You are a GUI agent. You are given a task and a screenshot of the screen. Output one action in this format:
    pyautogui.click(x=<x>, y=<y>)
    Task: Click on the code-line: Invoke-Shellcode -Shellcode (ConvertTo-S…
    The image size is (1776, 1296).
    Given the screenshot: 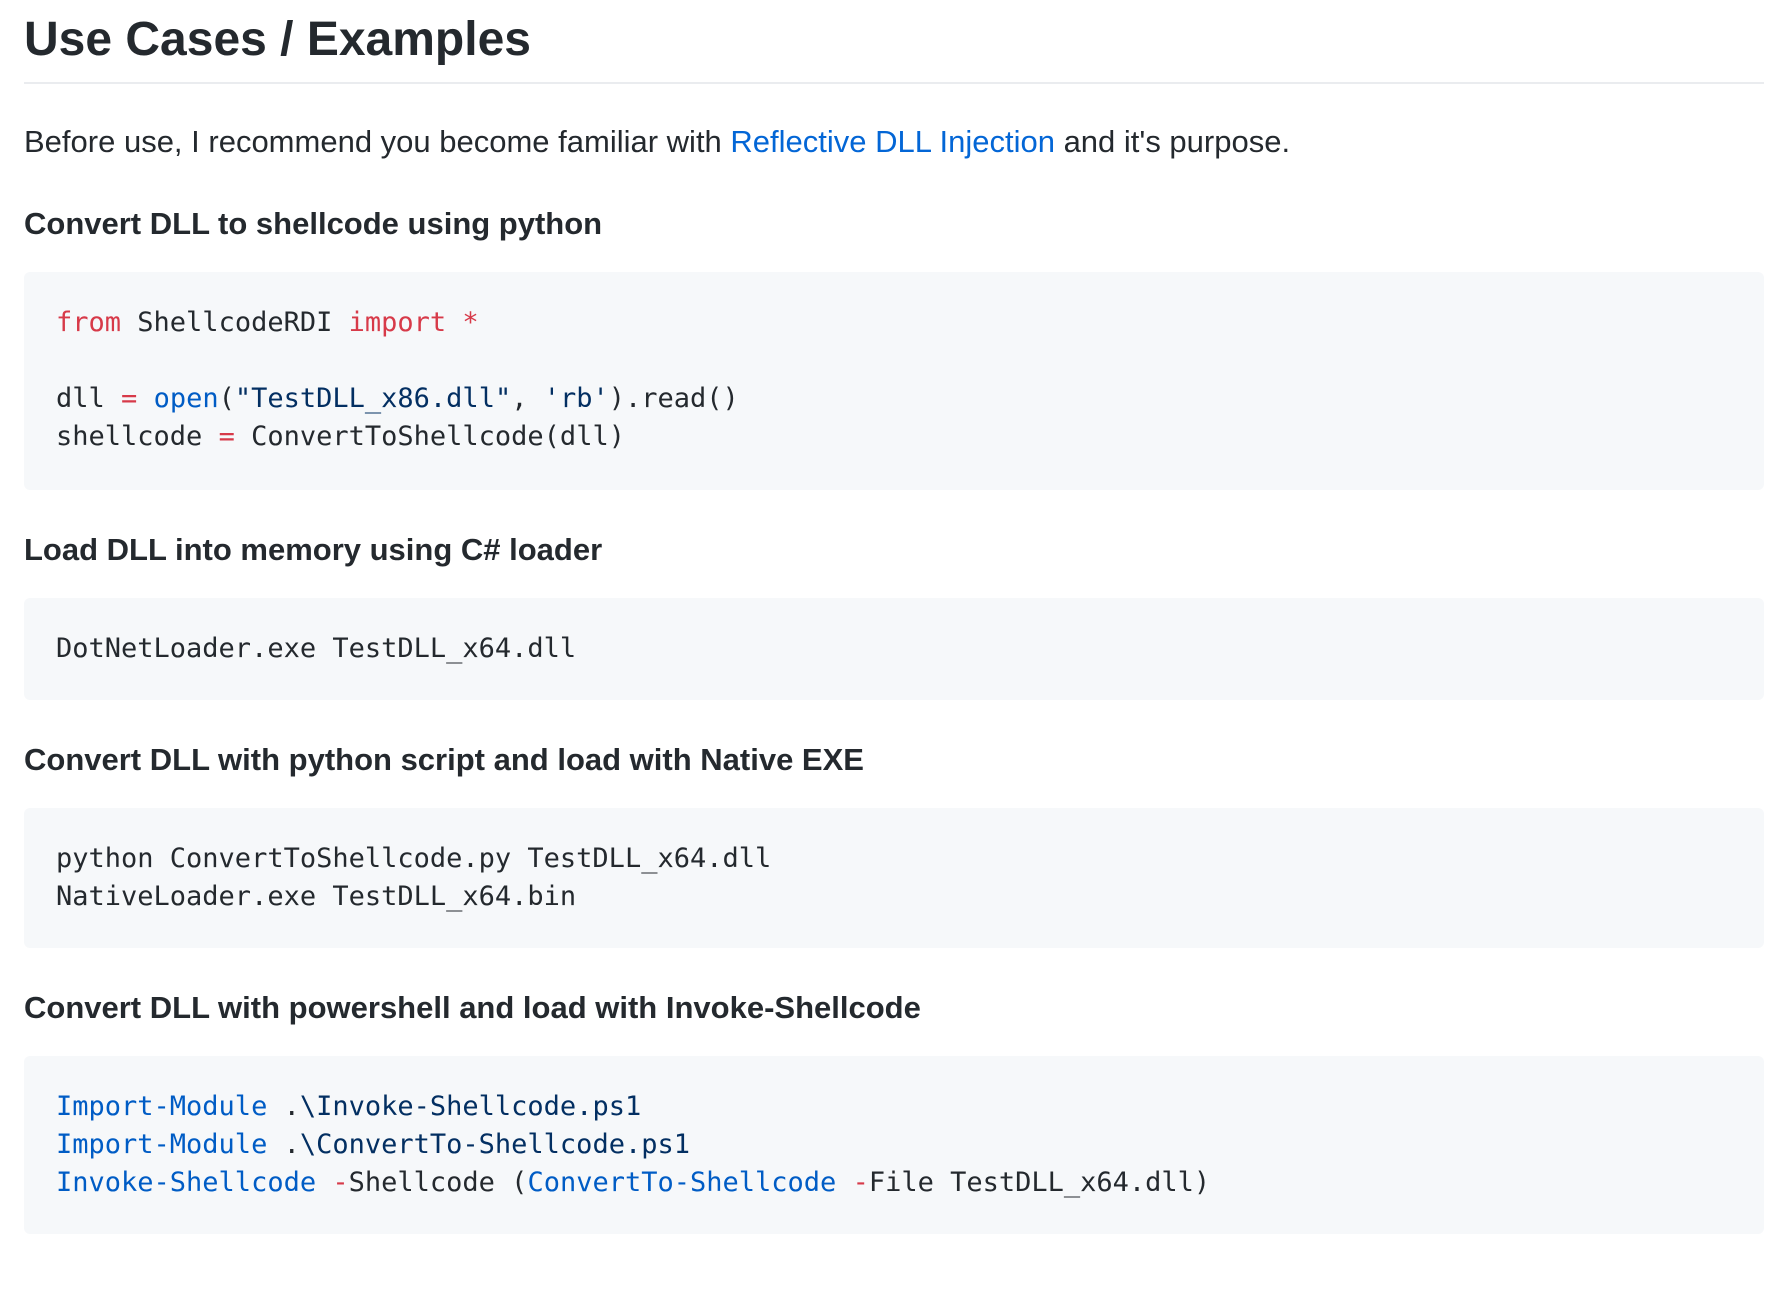 What is the action you would take?
    pyautogui.click(x=894, y=1183)
    